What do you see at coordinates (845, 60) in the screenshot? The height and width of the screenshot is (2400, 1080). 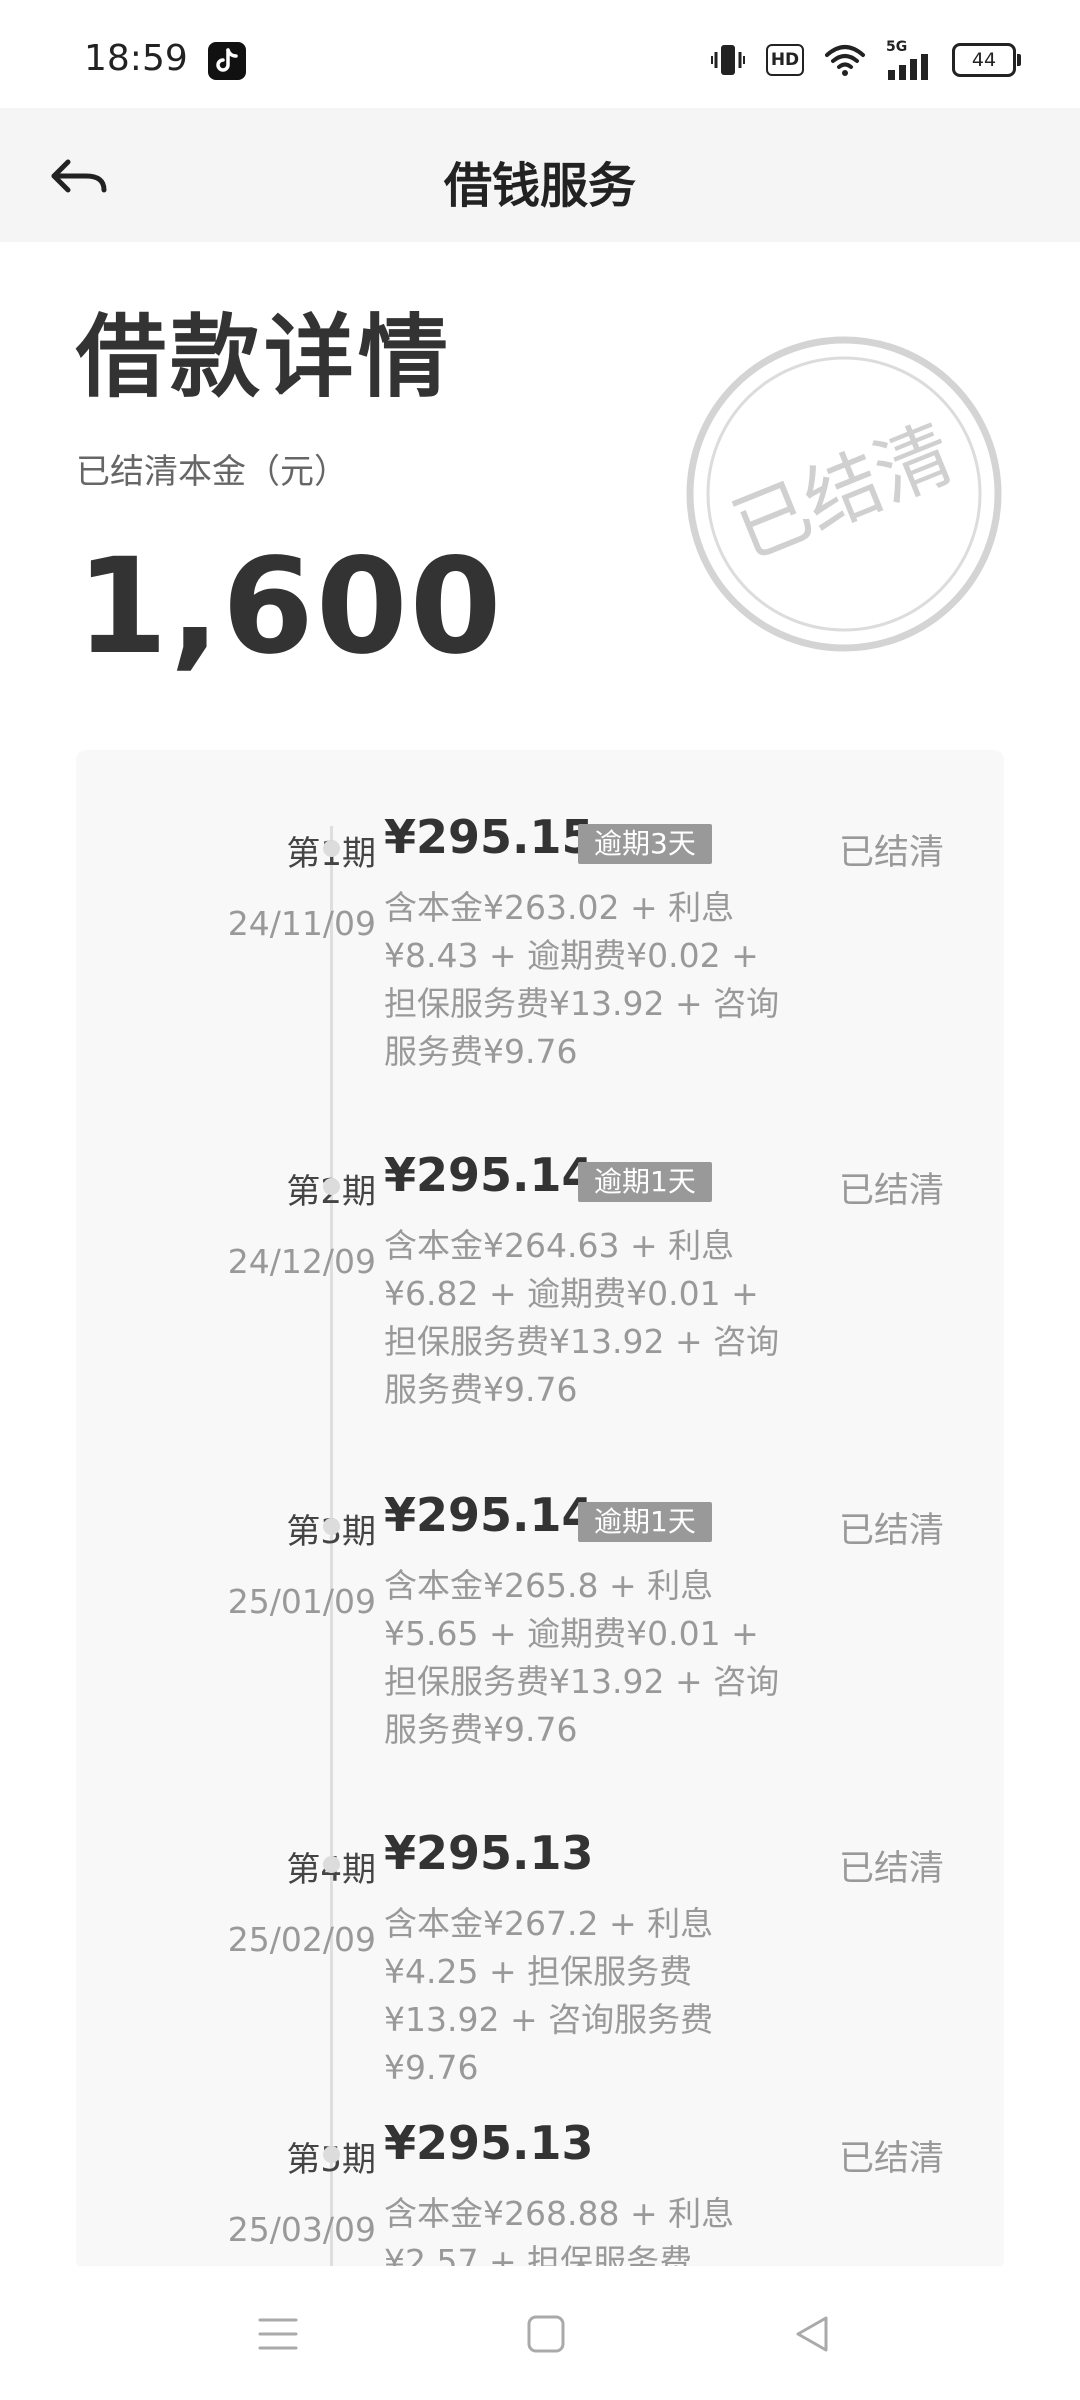 I see `wifi-icon` at bounding box center [845, 60].